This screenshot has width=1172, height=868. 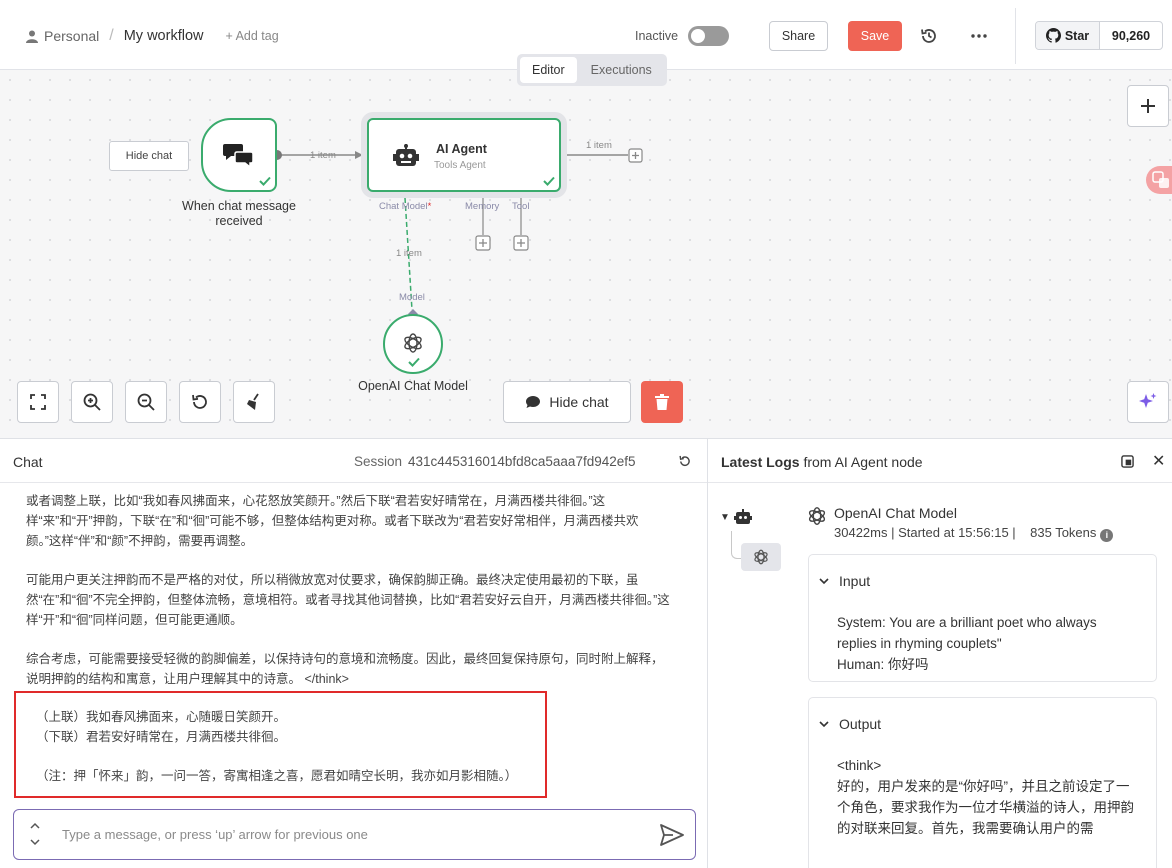 I want to click on collapse-caret-icon: ▼, so click(x=725, y=517).